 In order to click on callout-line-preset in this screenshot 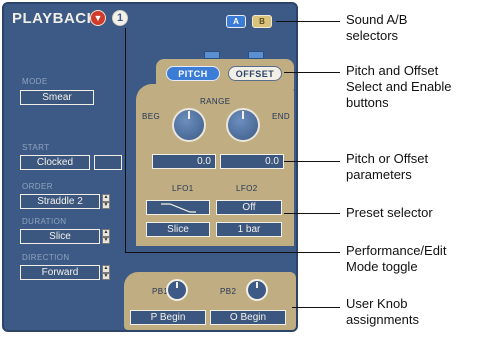, I will do `click(312, 213)`.